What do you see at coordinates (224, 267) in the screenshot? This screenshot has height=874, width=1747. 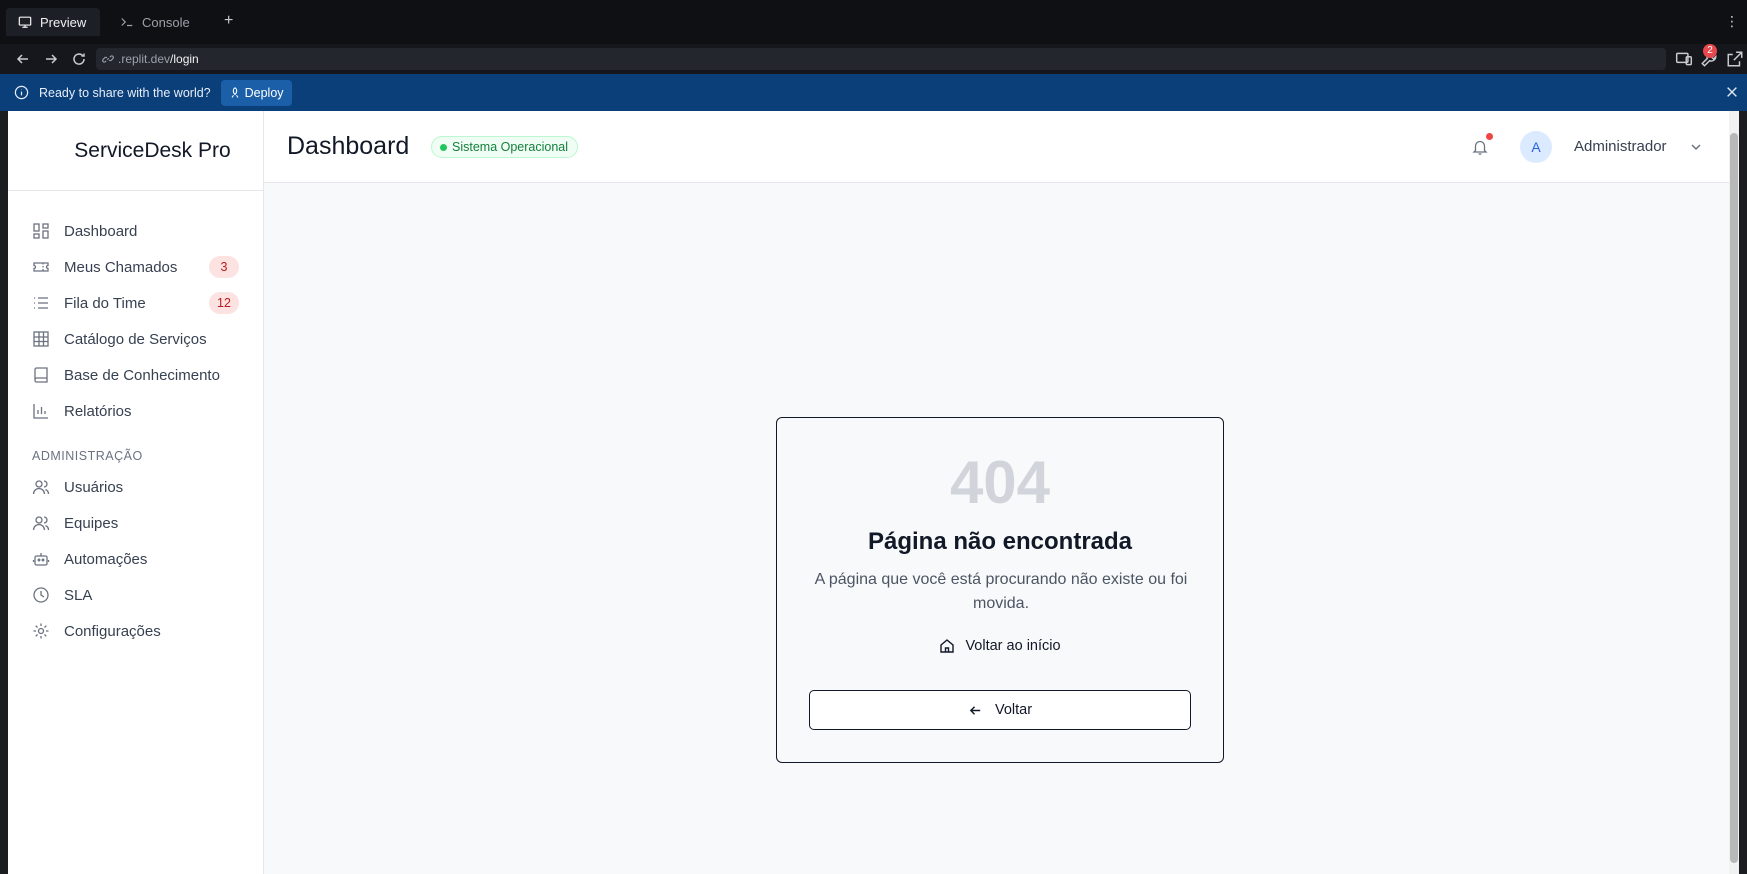 I see `count-badge: 3` at bounding box center [224, 267].